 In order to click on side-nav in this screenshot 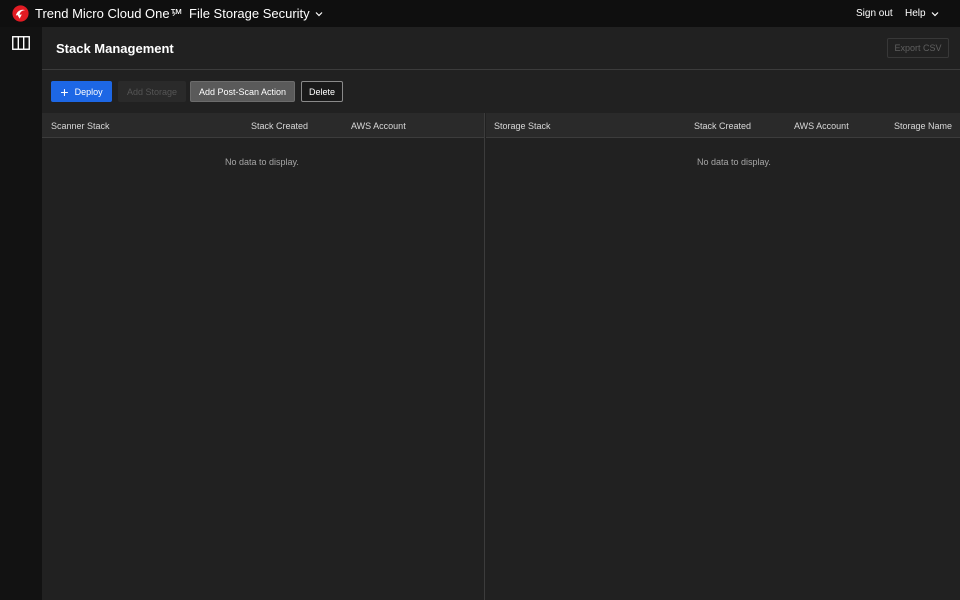, I will do `click(21, 313)`.